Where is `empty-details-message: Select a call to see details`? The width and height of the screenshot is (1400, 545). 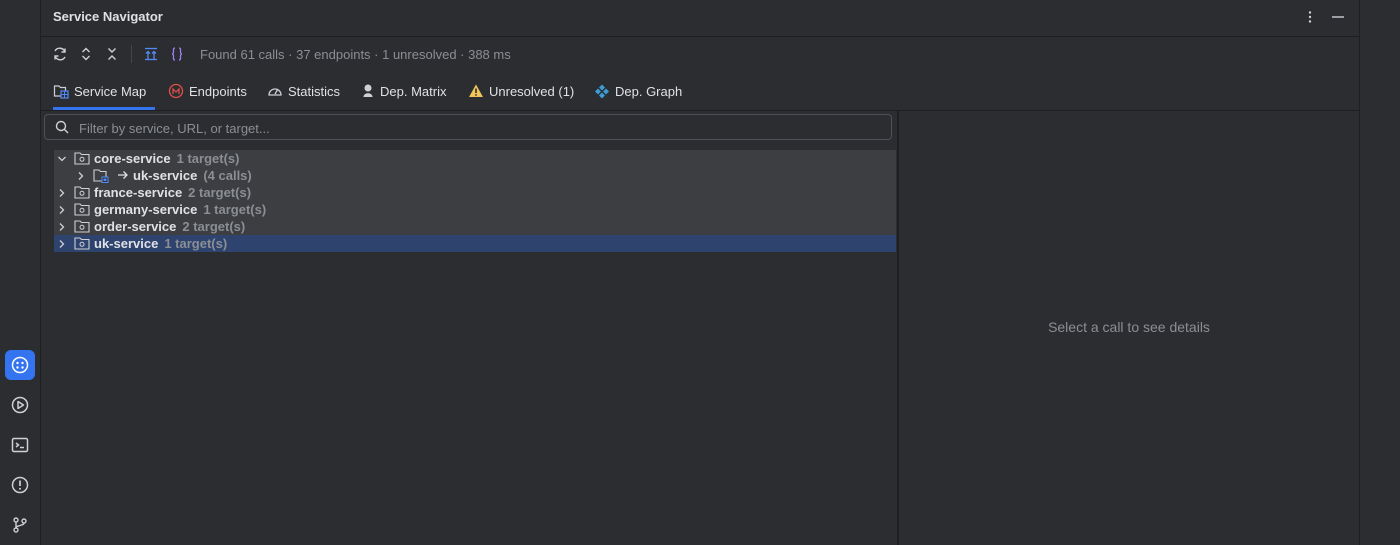 empty-details-message: Select a call to see details is located at coordinates (1129, 327).